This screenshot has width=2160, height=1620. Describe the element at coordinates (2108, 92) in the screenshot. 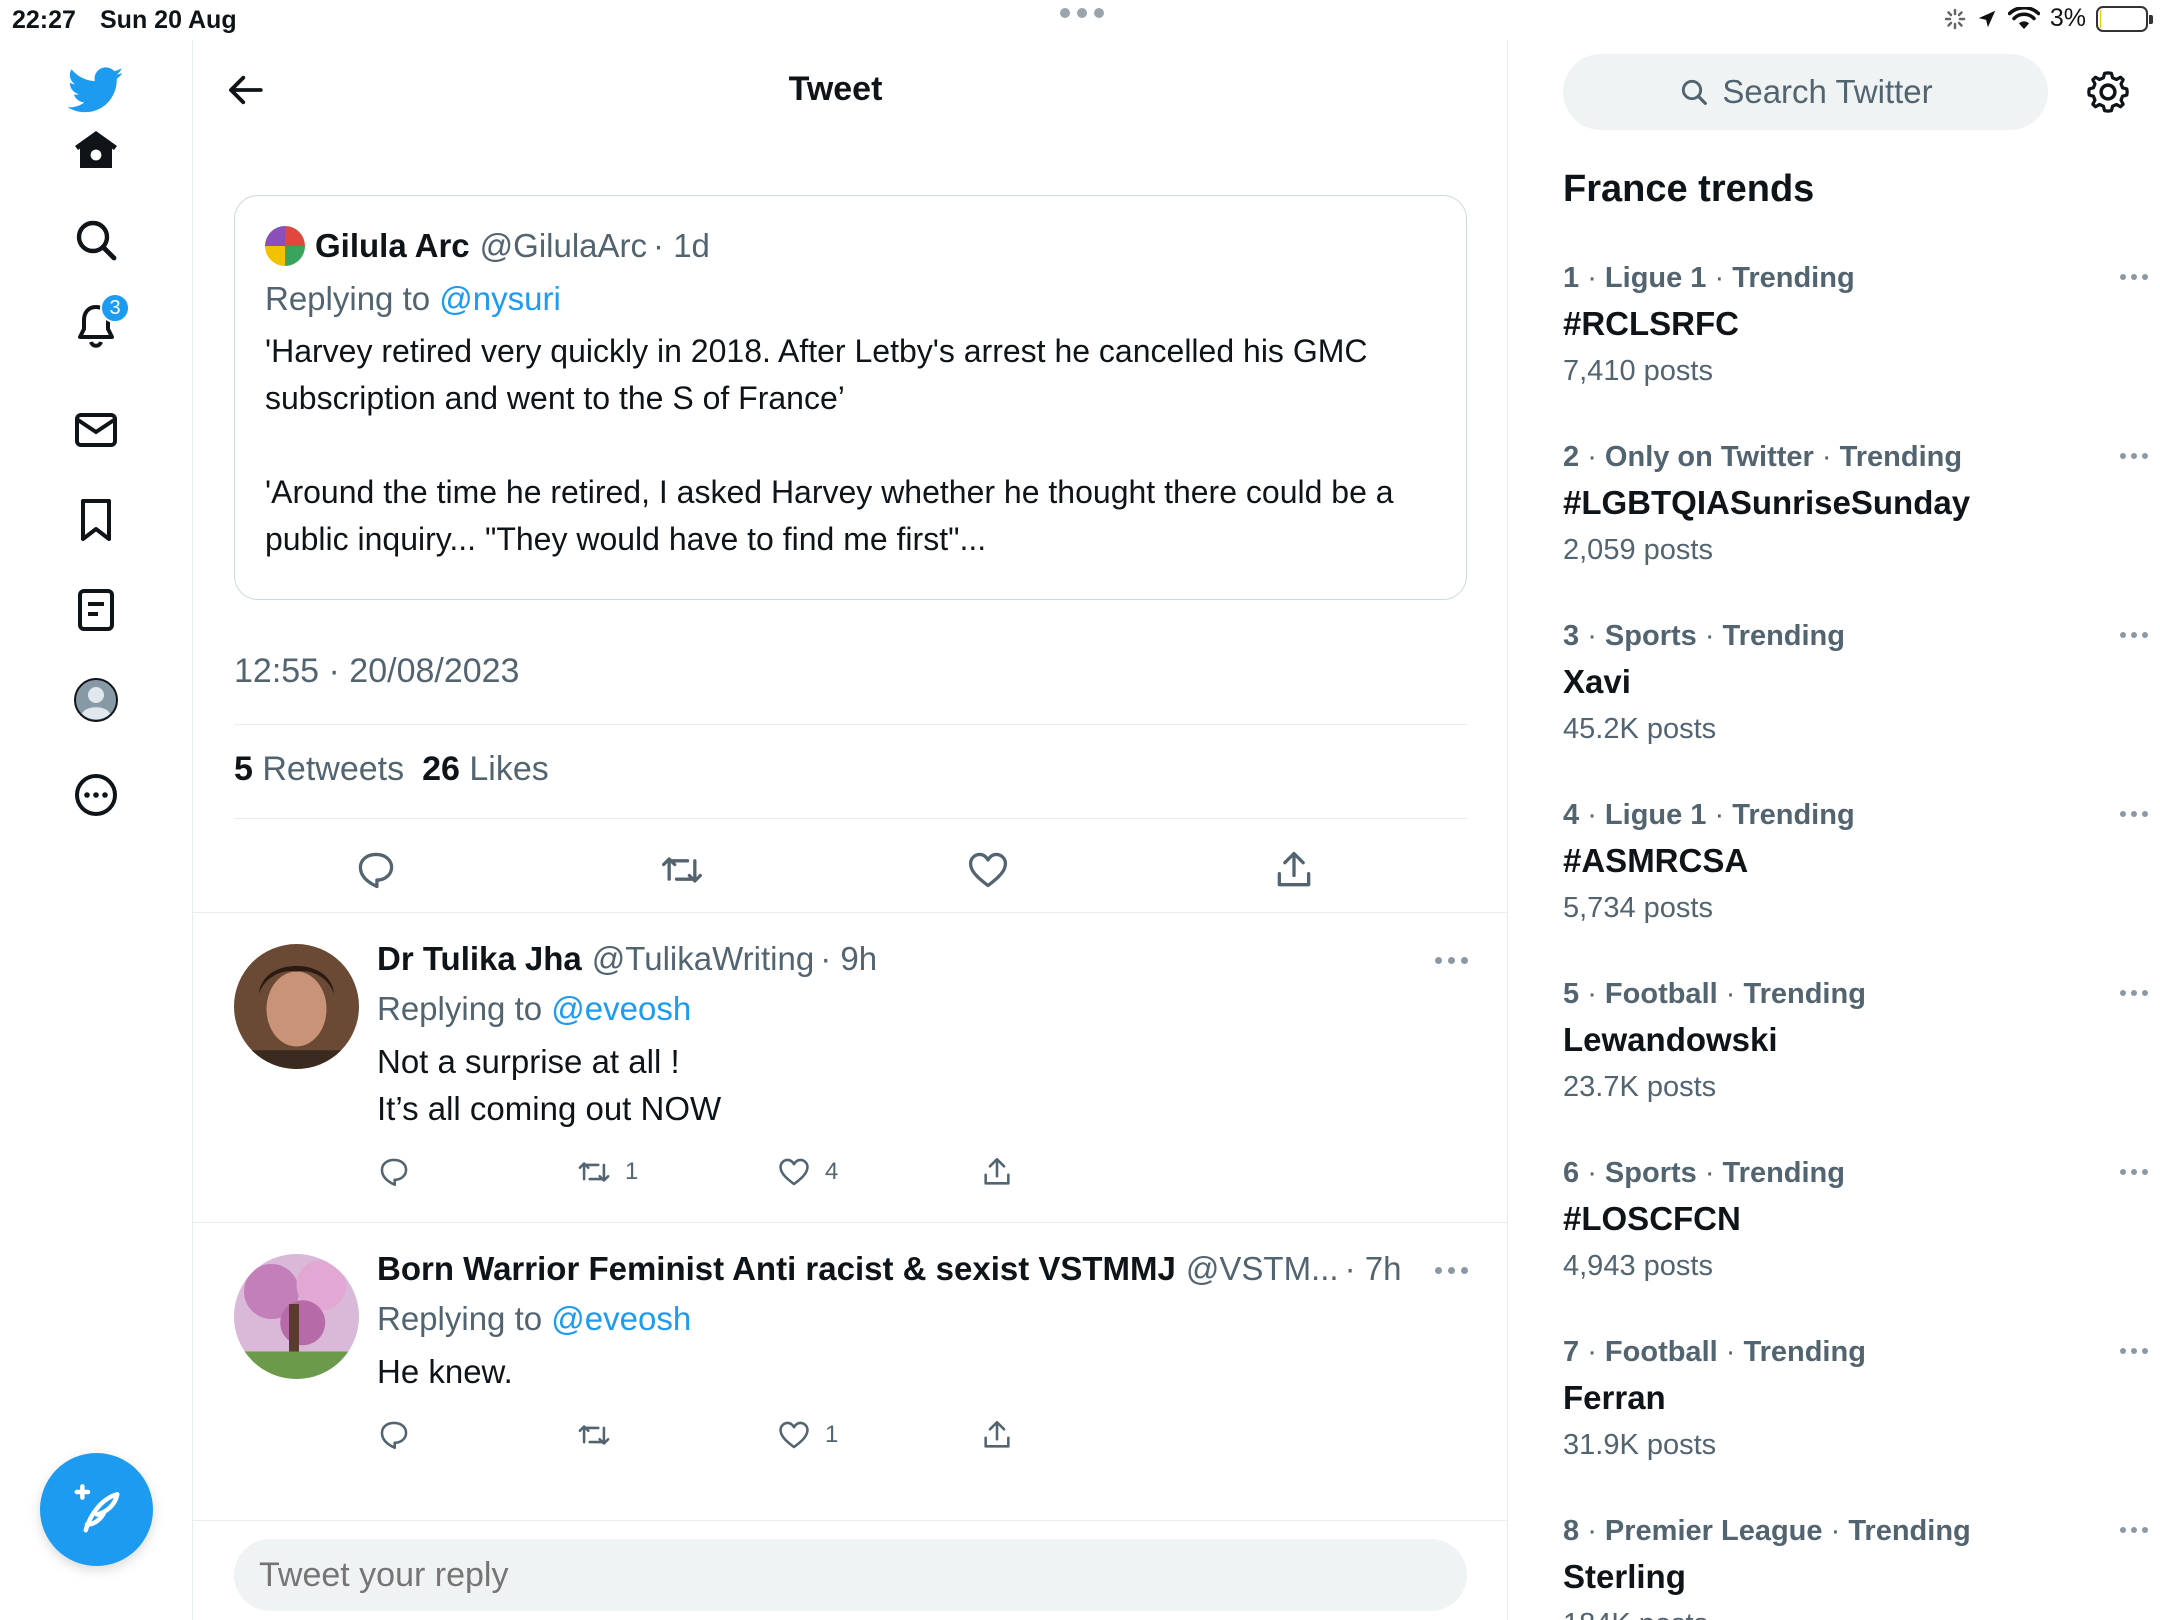

I see `settings-button` at that location.